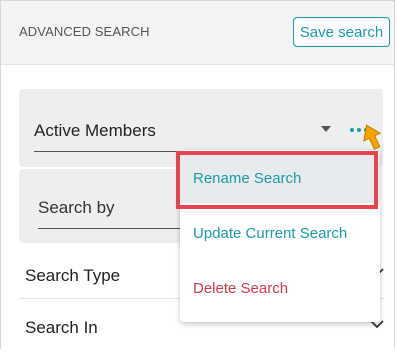 The image size is (397, 353). I want to click on menu-item-update-current-search: Update Current Search, so click(280, 233).